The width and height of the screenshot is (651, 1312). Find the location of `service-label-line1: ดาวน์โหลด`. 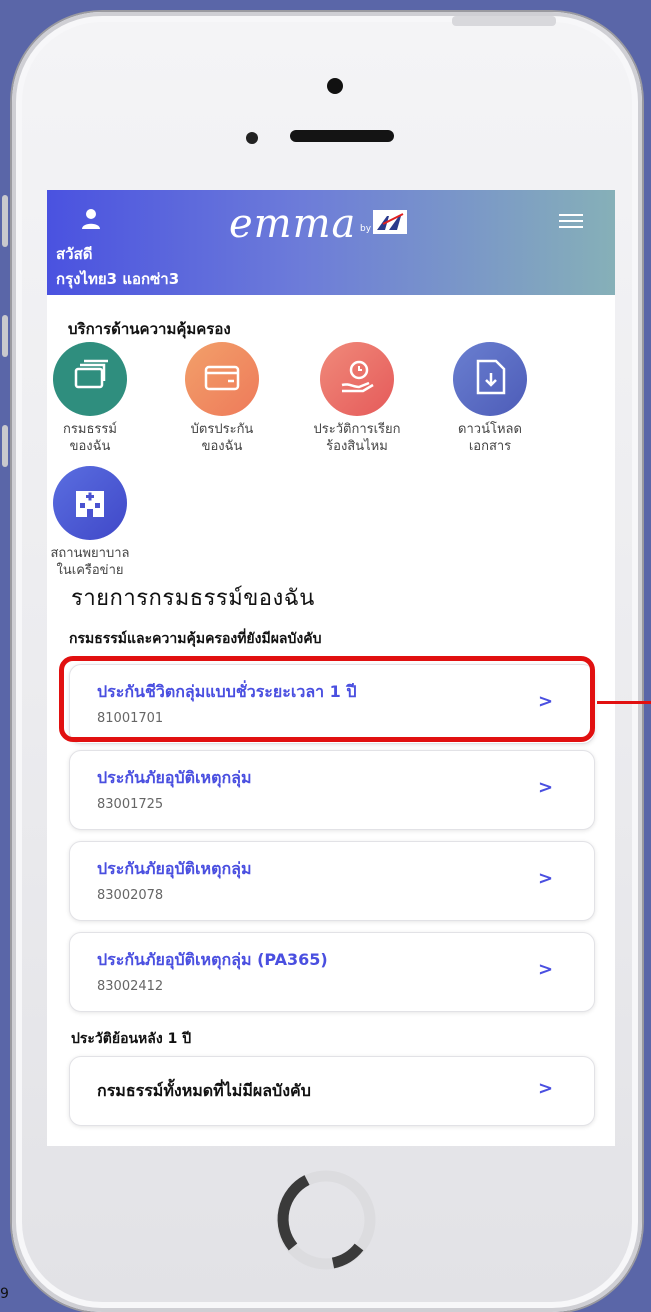

service-label-line1: ดาวน์โหลด is located at coordinates (490, 429).